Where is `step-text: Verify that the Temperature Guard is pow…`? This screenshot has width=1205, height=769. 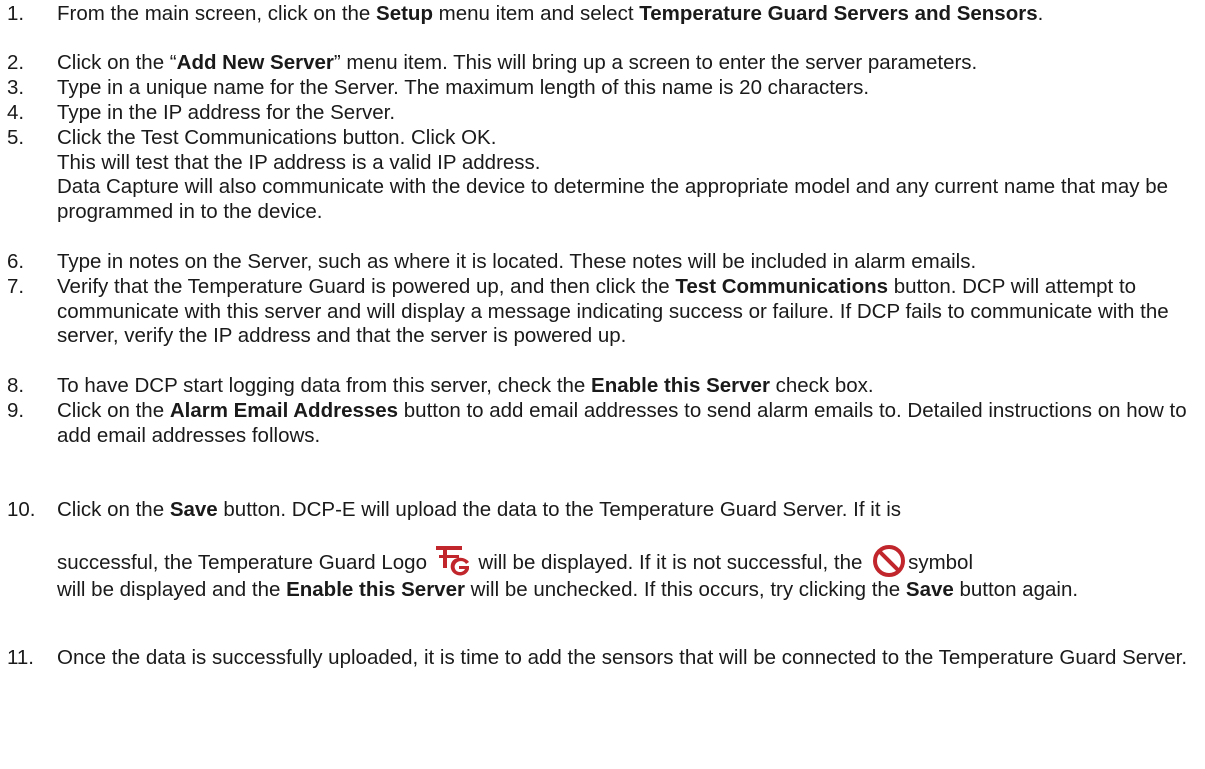 step-text: Verify that the Temperature Guard is pow… is located at coordinates (613, 311).